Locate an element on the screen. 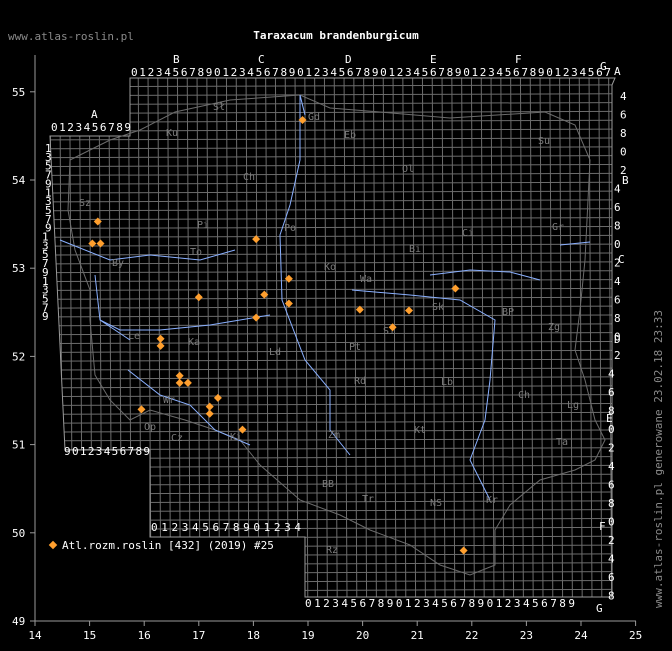  grid-letter-top: B is located at coordinates (176, 59).